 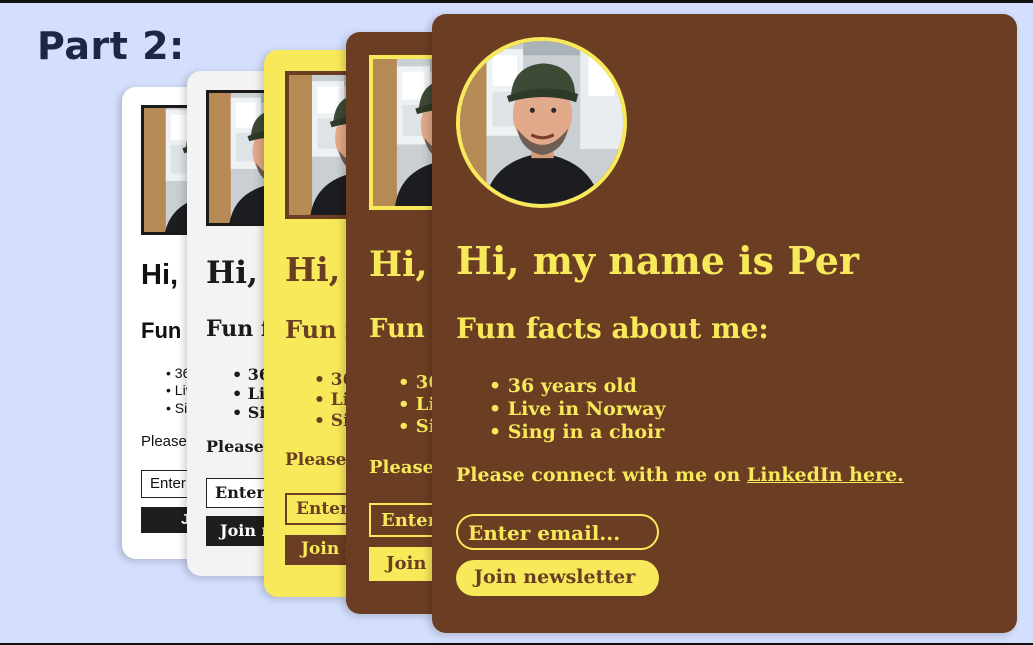 What do you see at coordinates (680, 475) in the screenshot?
I see `connect-text: Please connect with me on LinkedIn here.` at bounding box center [680, 475].